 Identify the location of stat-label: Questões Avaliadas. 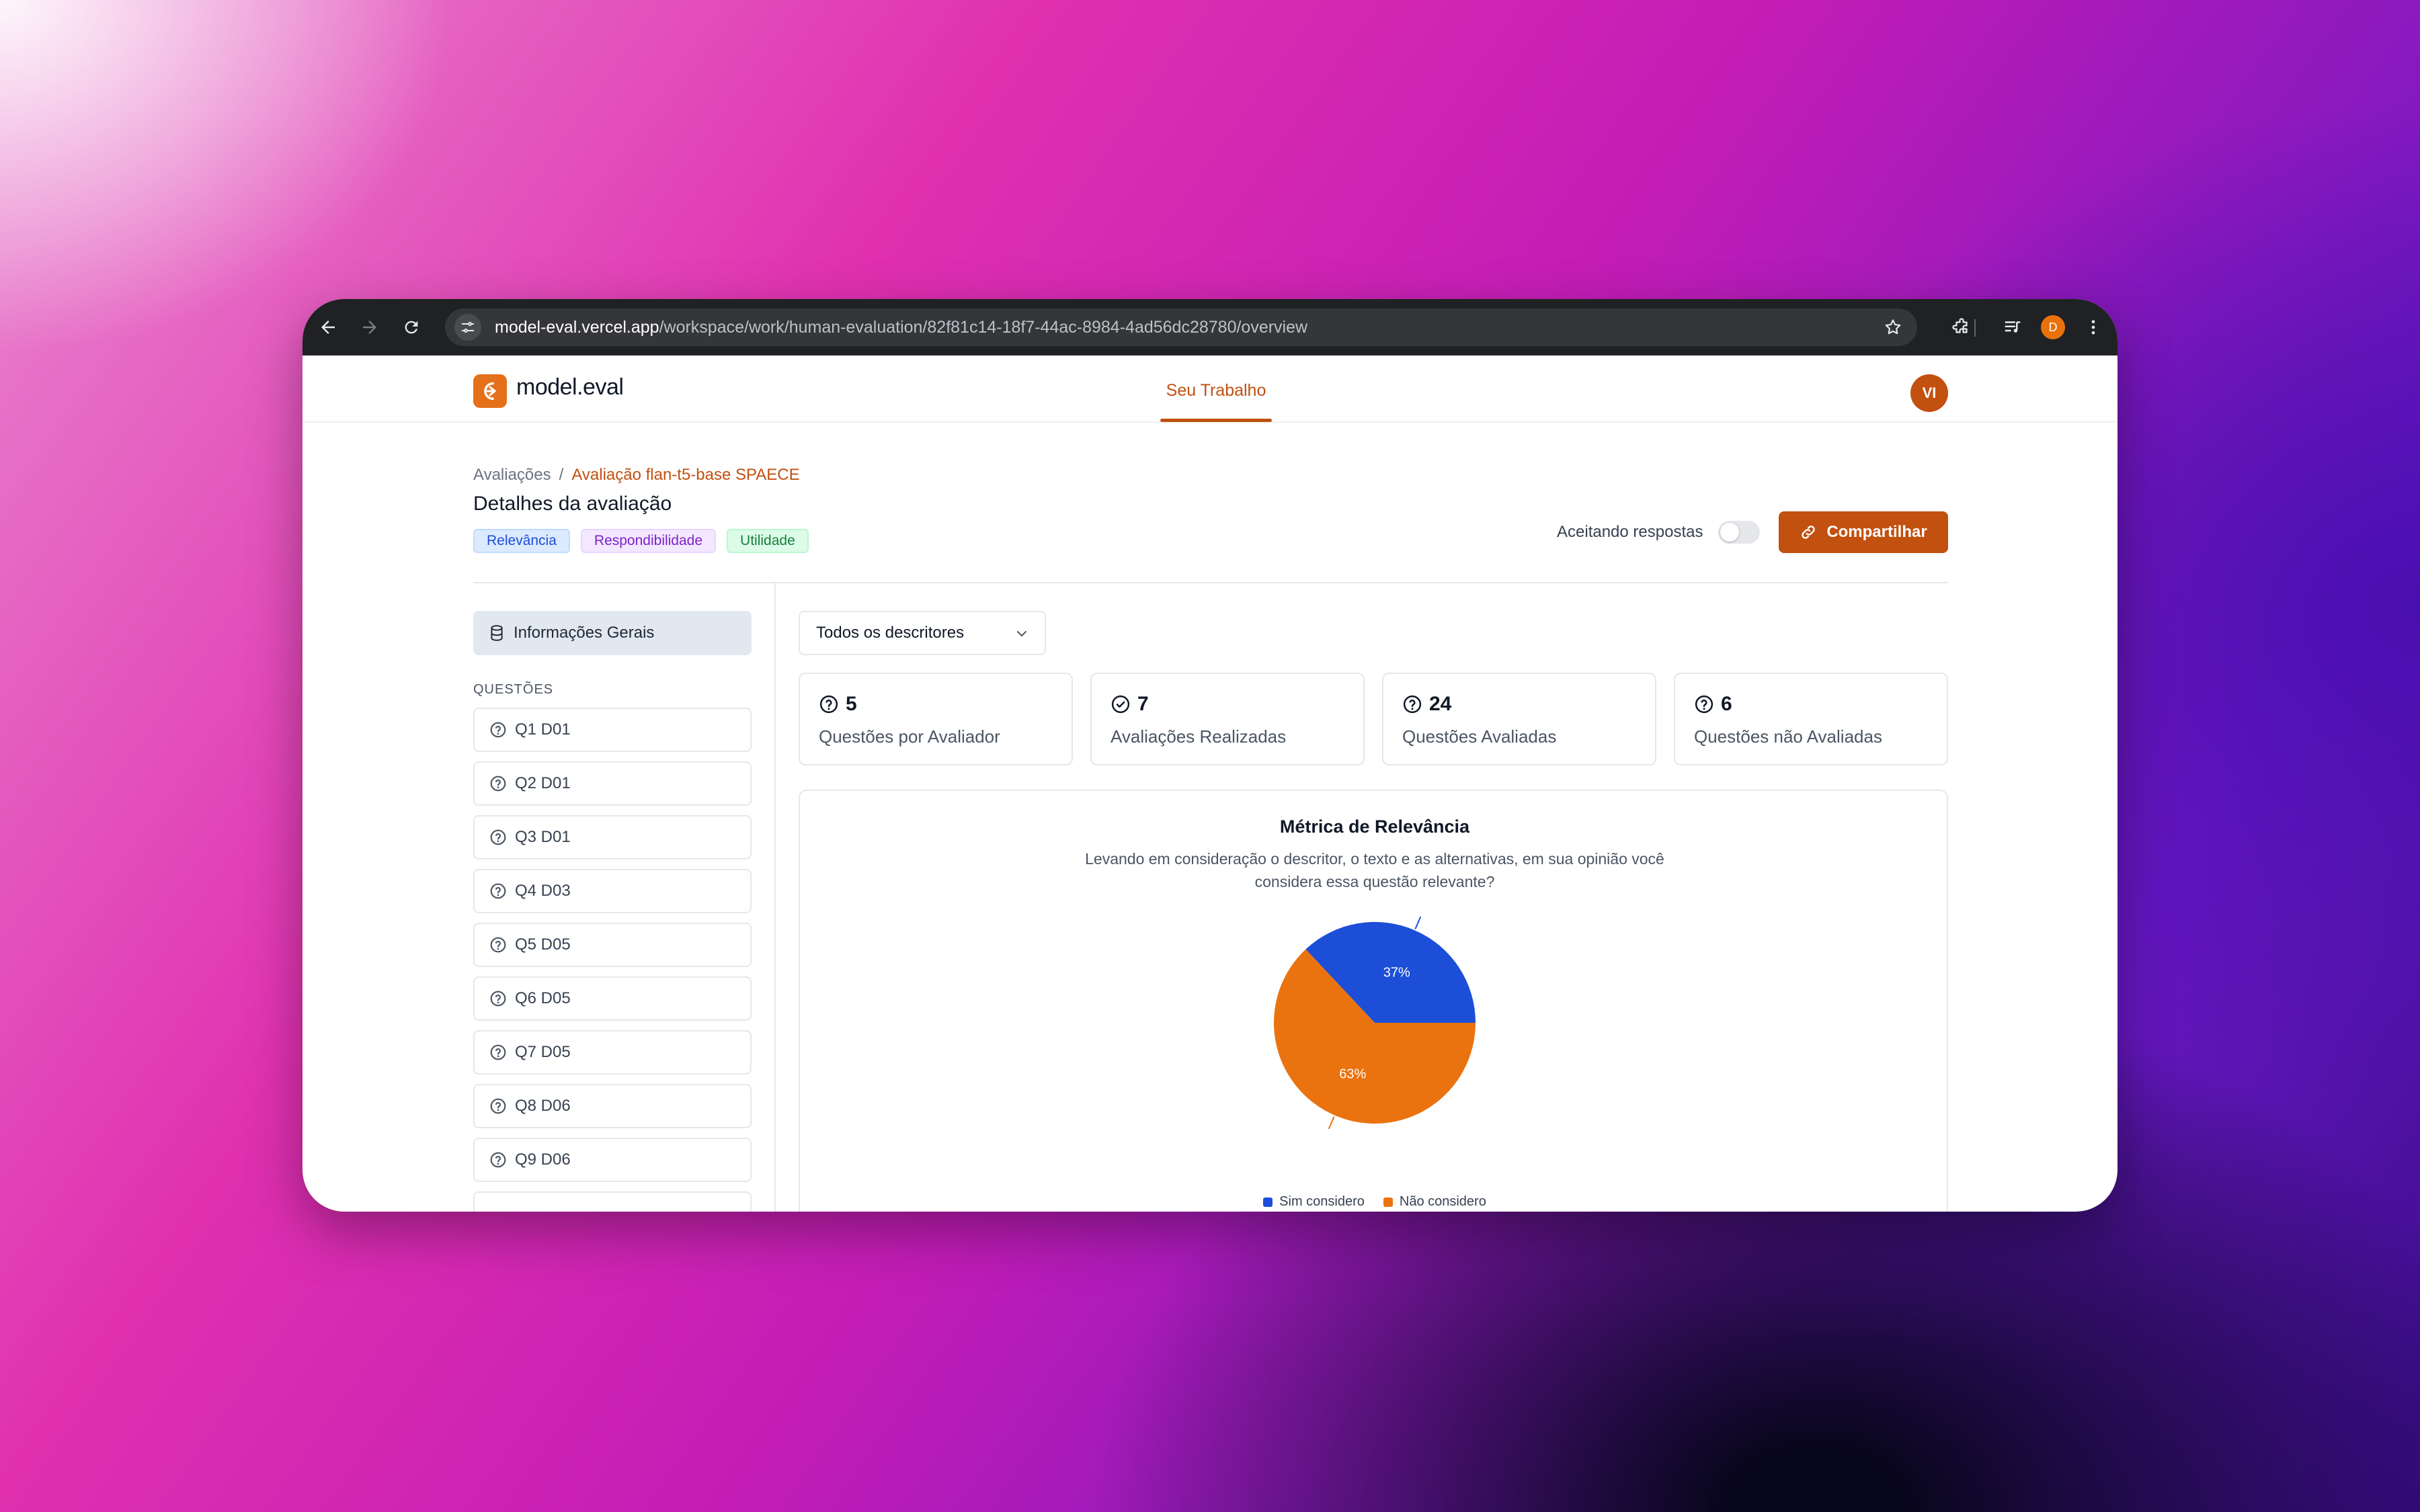
(1480, 737).